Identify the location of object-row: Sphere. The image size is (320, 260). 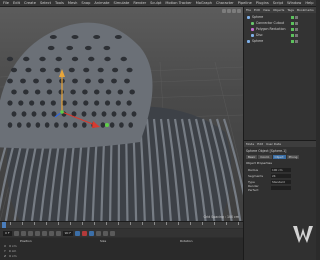
(280, 41).